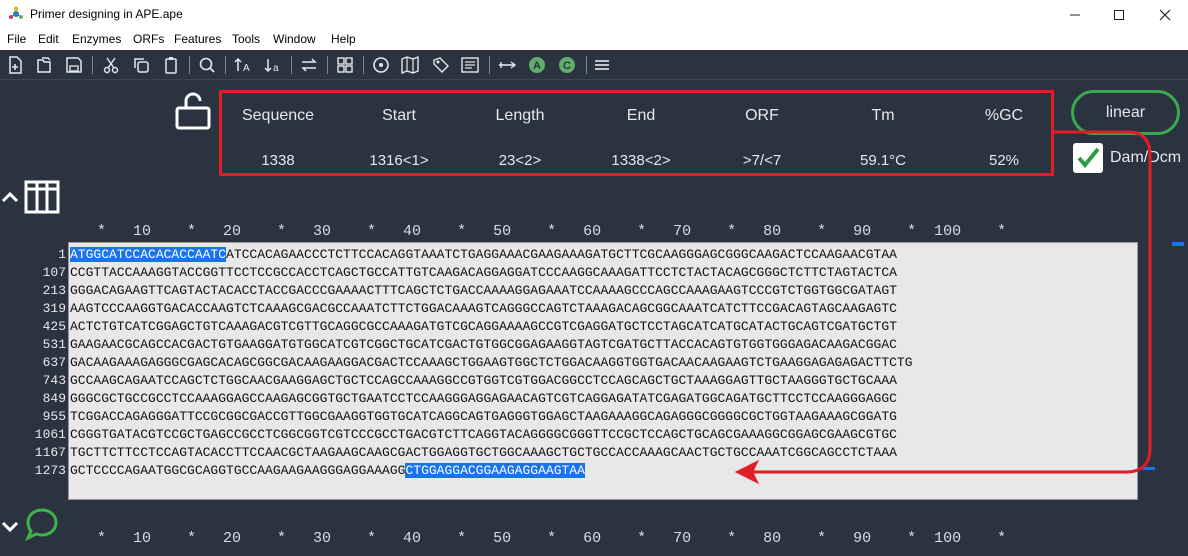 This screenshot has width=1188, height=556. What do you see at coordinates (520, 115) in the screenshot?
I see `info-length-label: Length` at bounding box center [520, 115].